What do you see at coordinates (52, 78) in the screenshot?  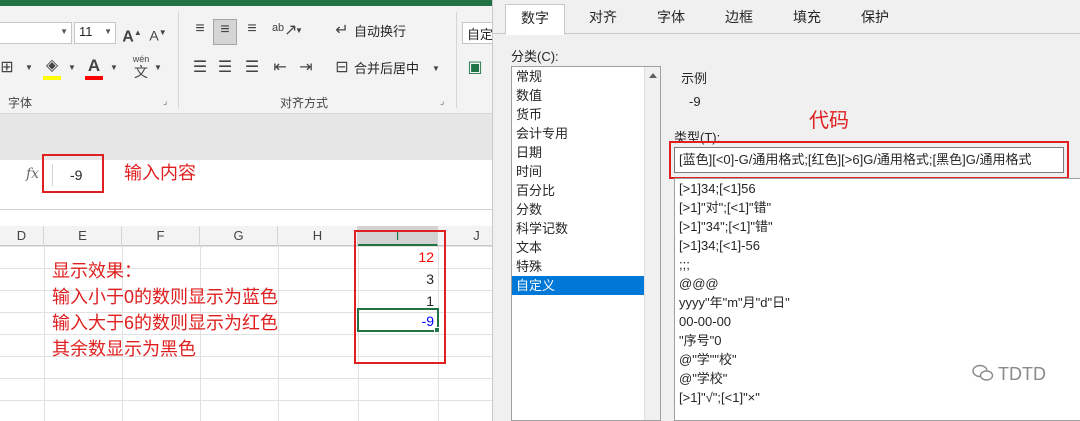 I see `fill-color-swatch` at bounding box center [52, 78].